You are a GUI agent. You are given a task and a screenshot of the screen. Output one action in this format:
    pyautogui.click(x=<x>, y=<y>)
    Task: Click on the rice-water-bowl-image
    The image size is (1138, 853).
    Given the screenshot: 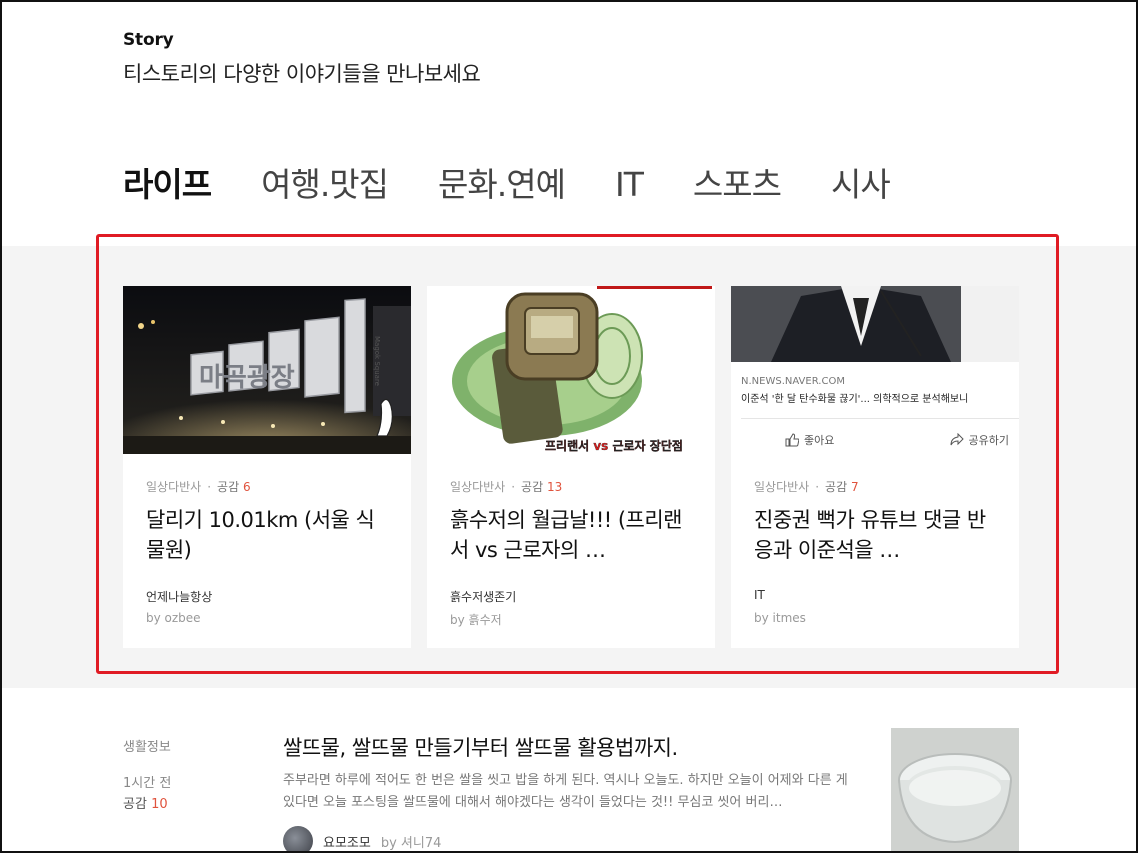 What is the action you would take?
    pyautogui.click(x=955, y=790)
    